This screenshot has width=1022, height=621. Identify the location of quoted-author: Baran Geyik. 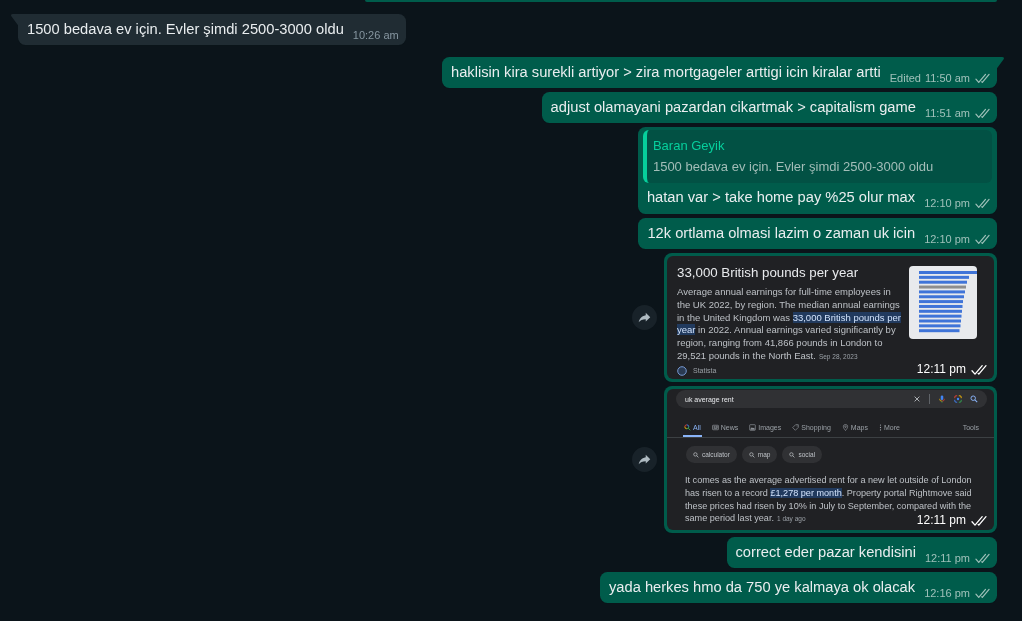
(689, 145).